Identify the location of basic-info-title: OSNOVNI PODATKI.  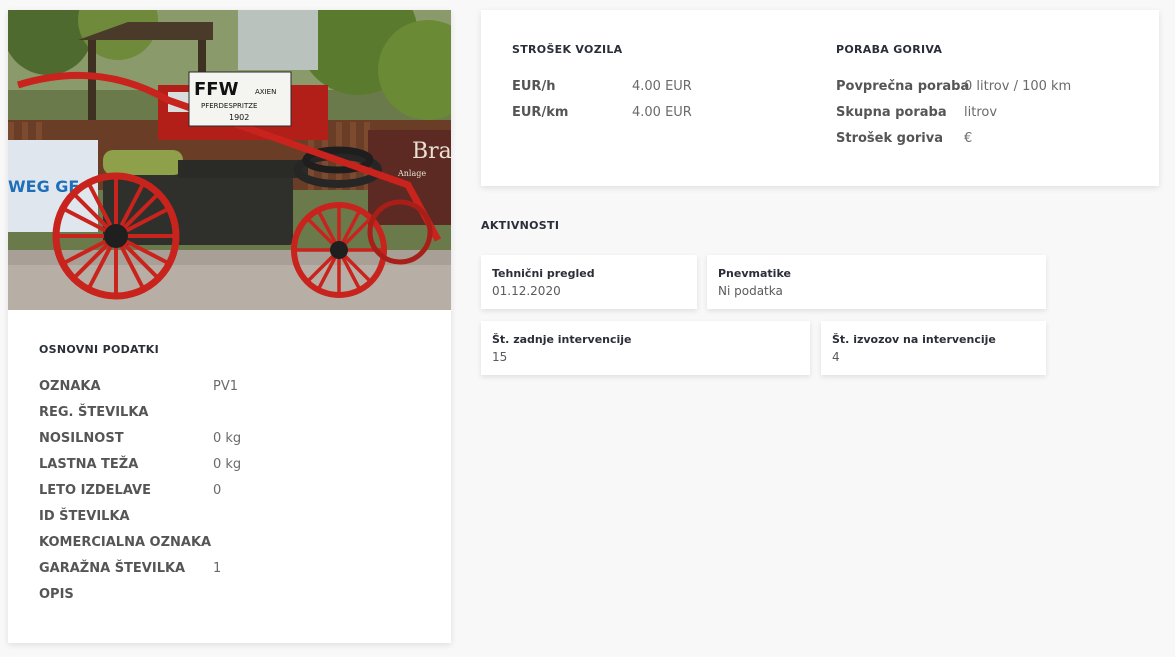
(99, 349).